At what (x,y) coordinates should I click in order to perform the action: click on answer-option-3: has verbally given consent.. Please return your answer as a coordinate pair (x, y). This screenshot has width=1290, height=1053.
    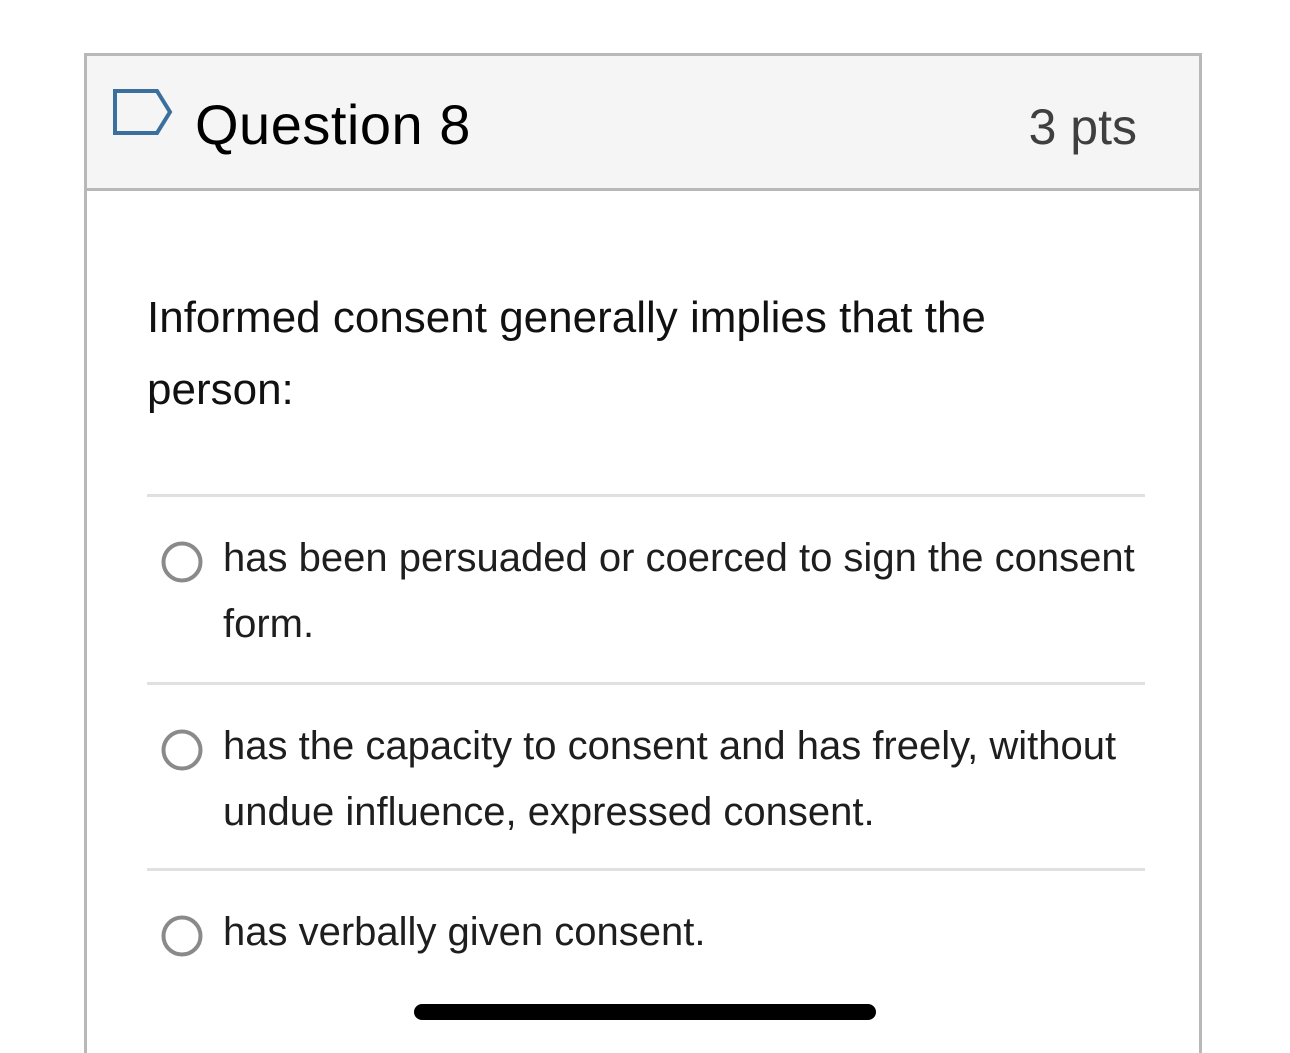
    Looking at the image, I should click on (646, 921).